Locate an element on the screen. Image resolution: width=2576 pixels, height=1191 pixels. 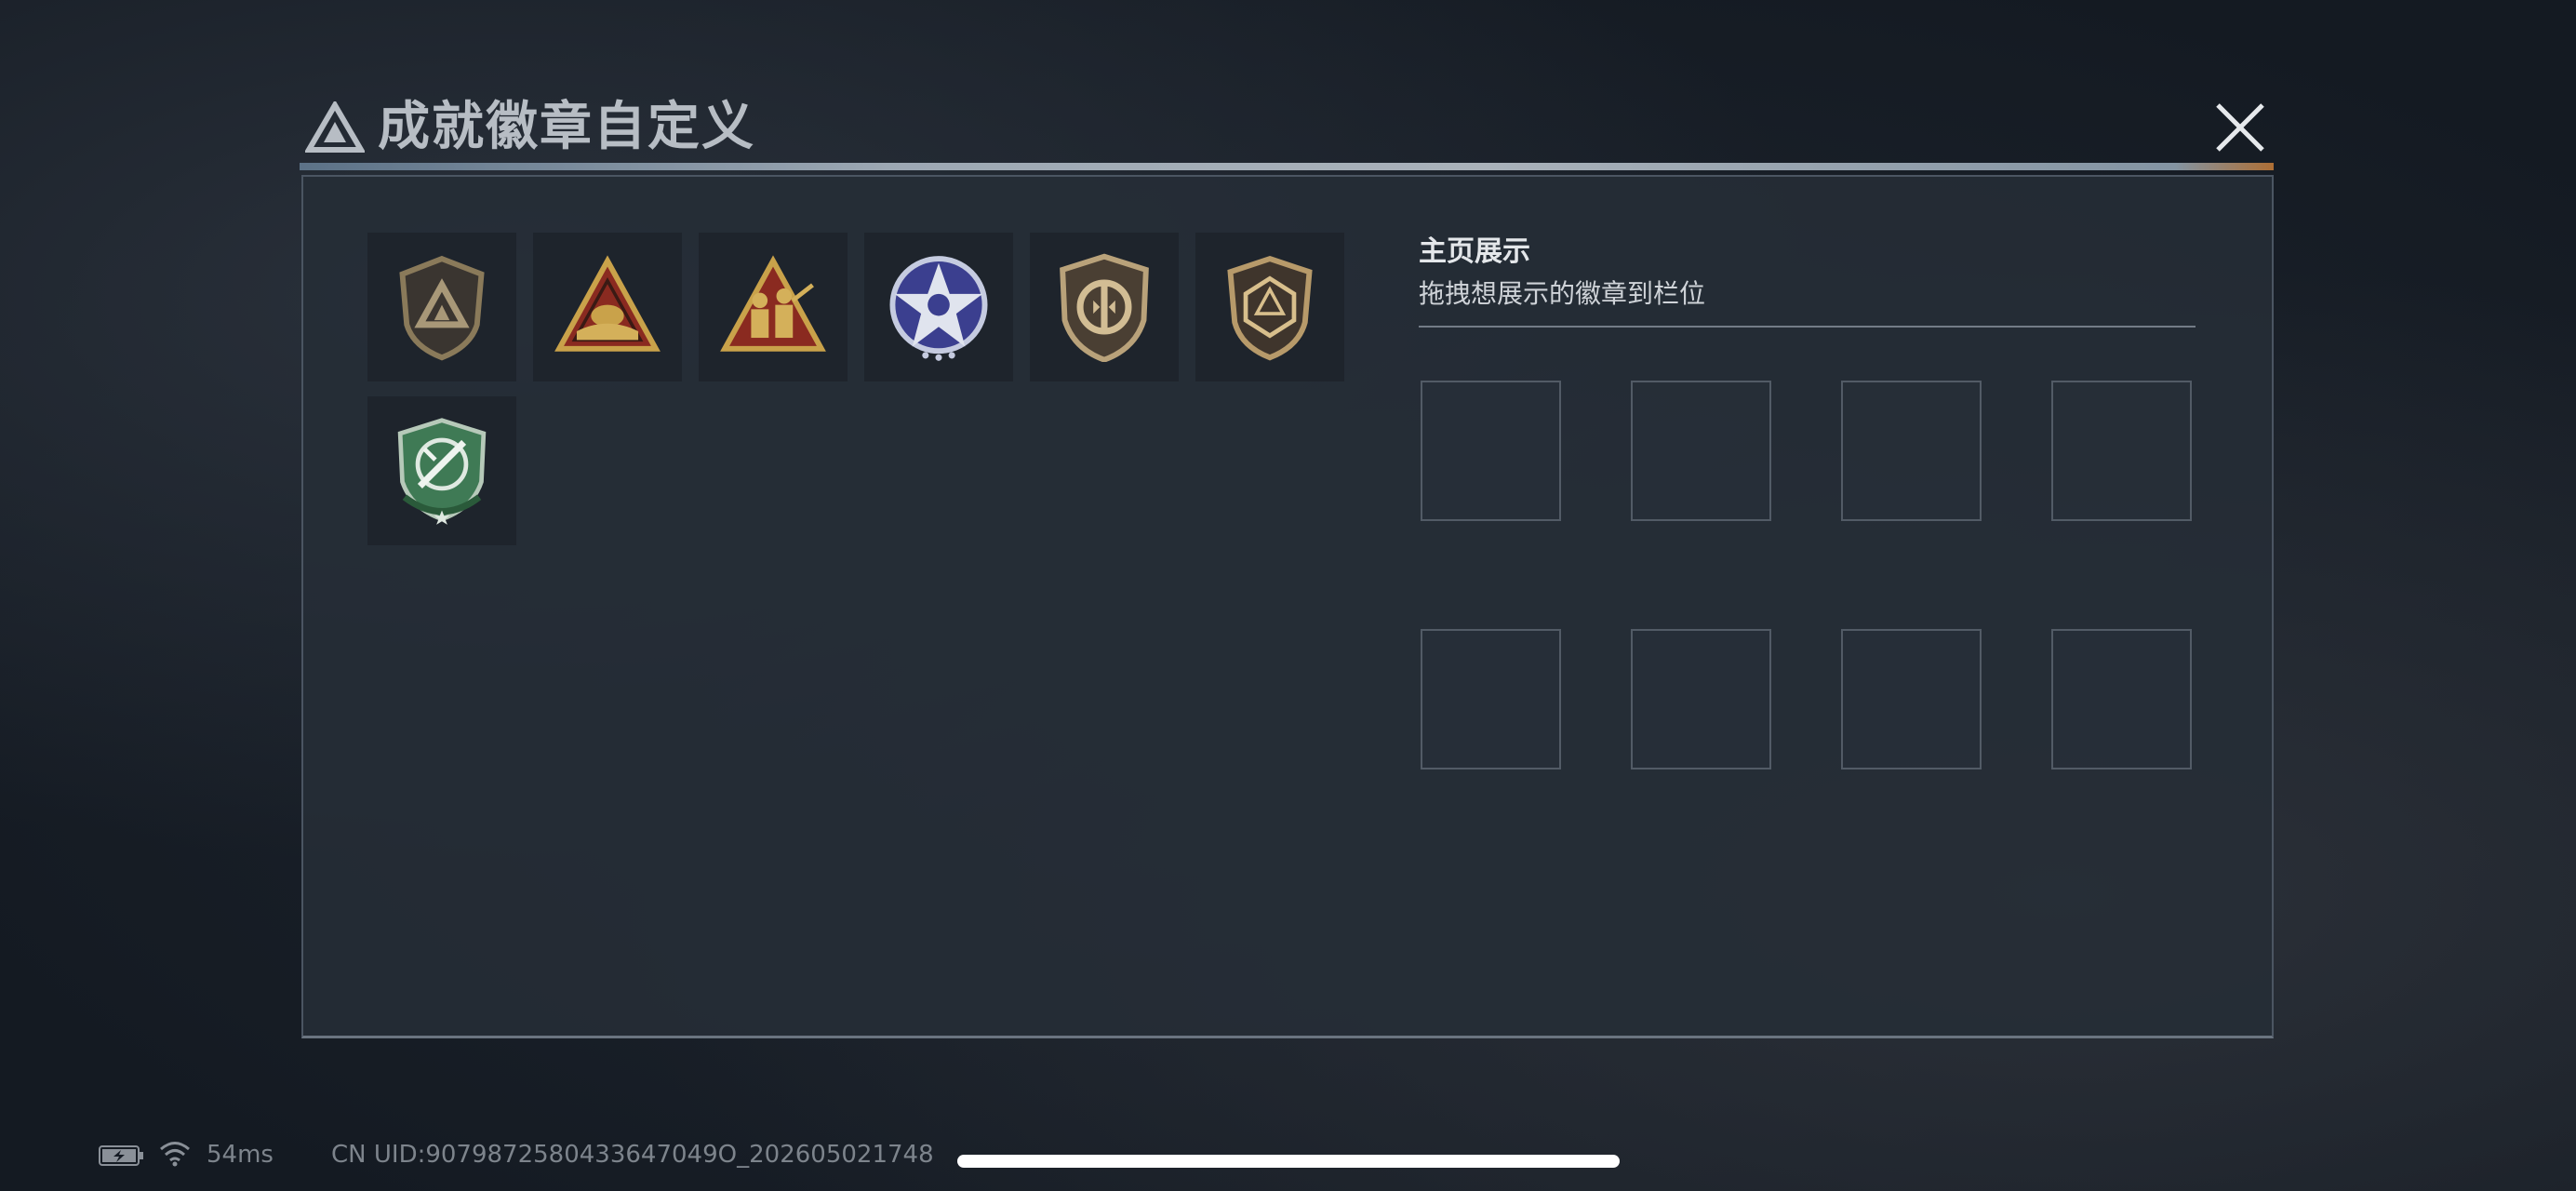
user-uid: CN UID:9079872580433647049О_202605021748 is located at coordinates (632, 1155).